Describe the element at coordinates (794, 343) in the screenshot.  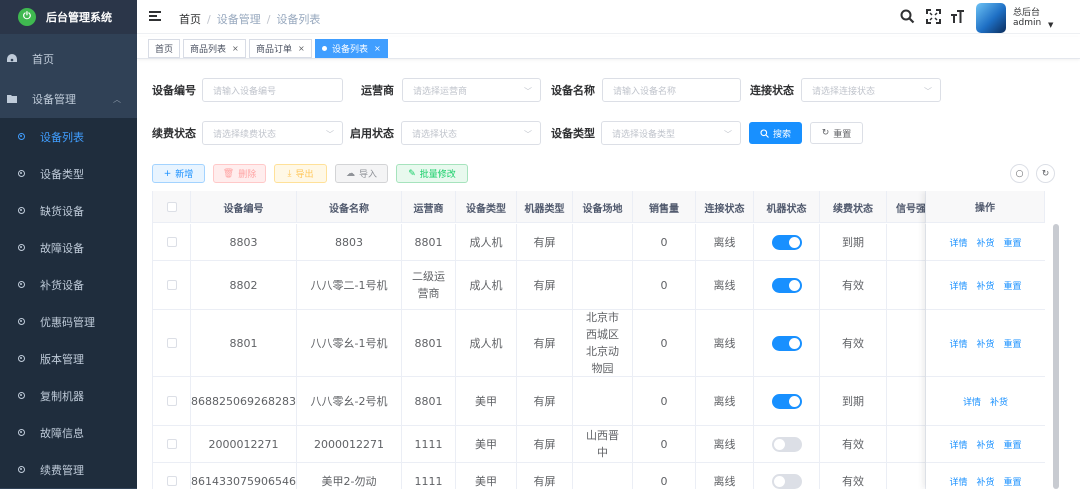
I see `switch-knob` at that location.